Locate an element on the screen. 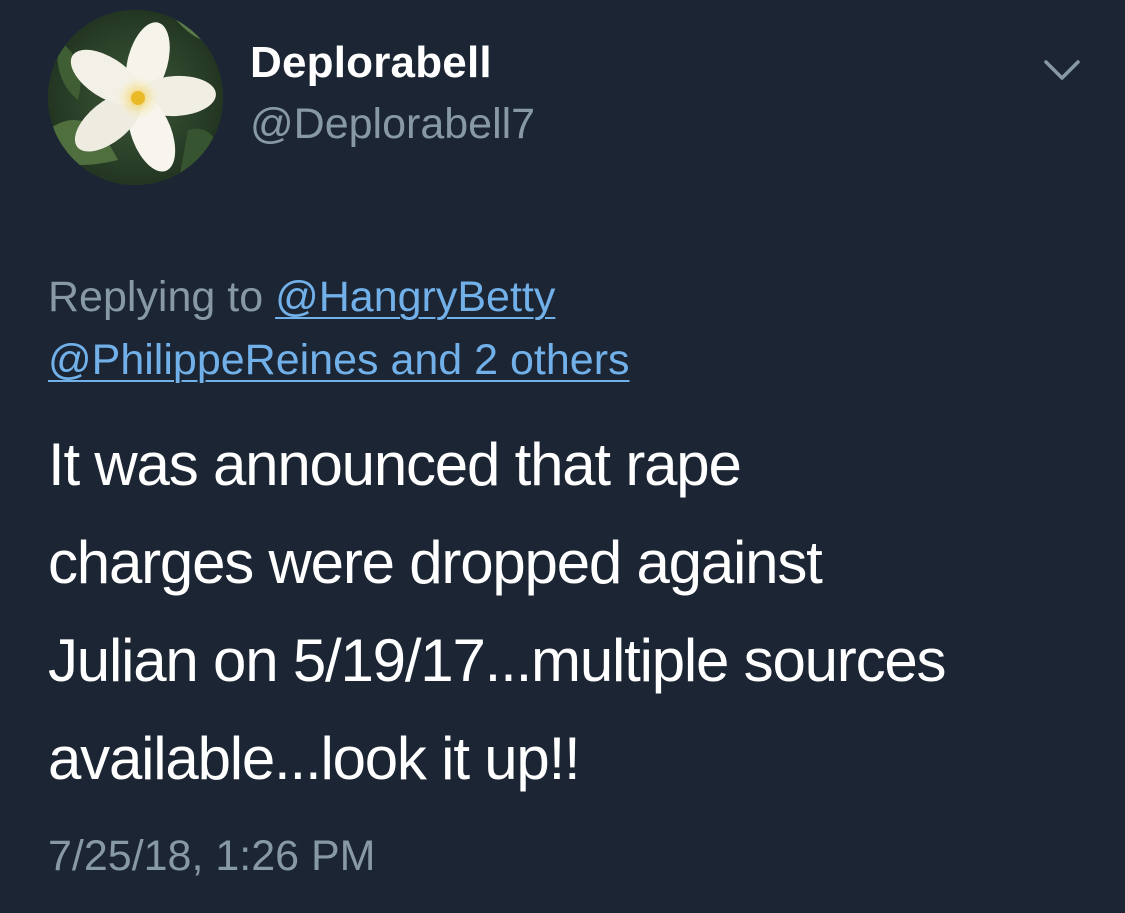  replying-to-label: Replying to is located at coordinates (156, 297).